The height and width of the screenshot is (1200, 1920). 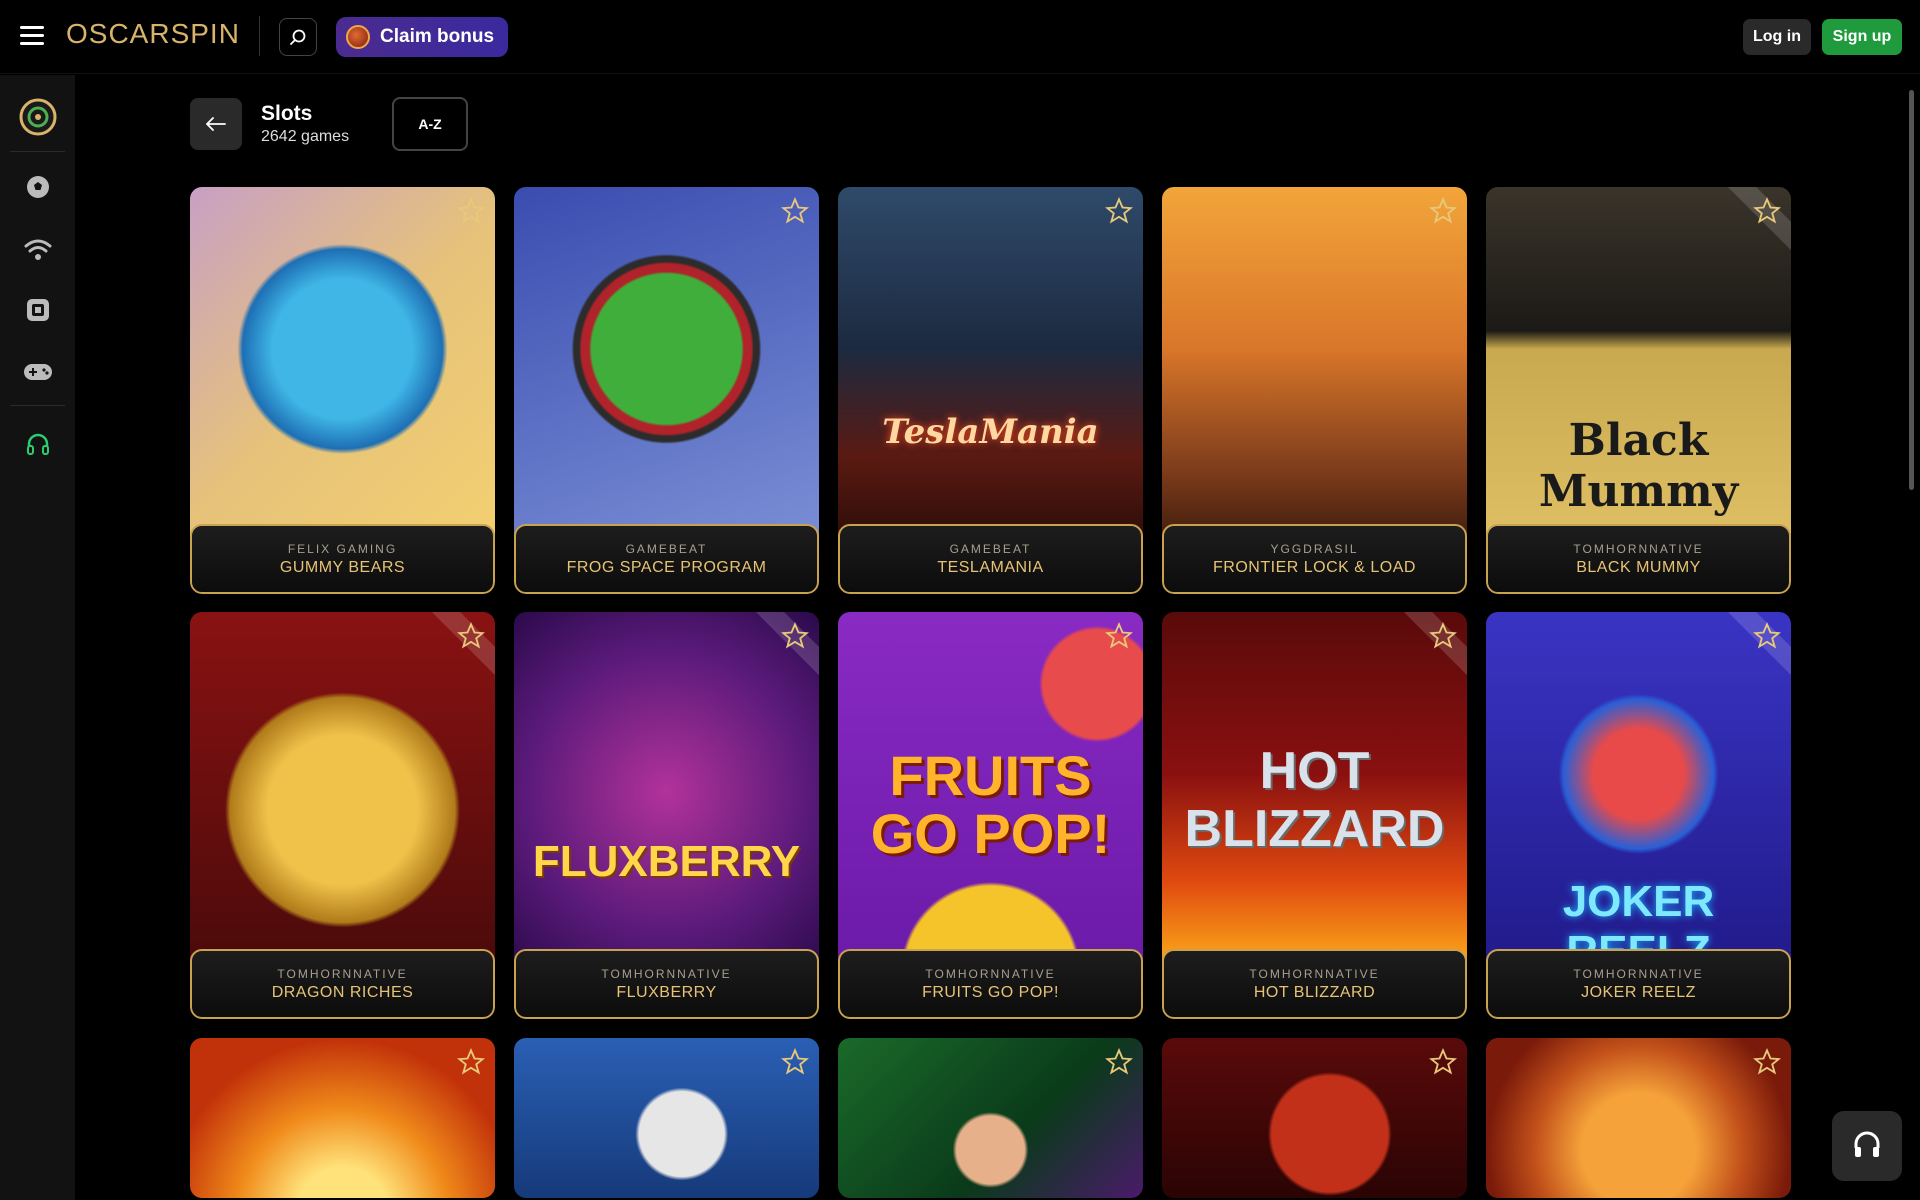 What do you see at coordinates (666, 992) in the screenshot?
I see `game-title: FLUXBERRY` at bounding box center [666, 992].